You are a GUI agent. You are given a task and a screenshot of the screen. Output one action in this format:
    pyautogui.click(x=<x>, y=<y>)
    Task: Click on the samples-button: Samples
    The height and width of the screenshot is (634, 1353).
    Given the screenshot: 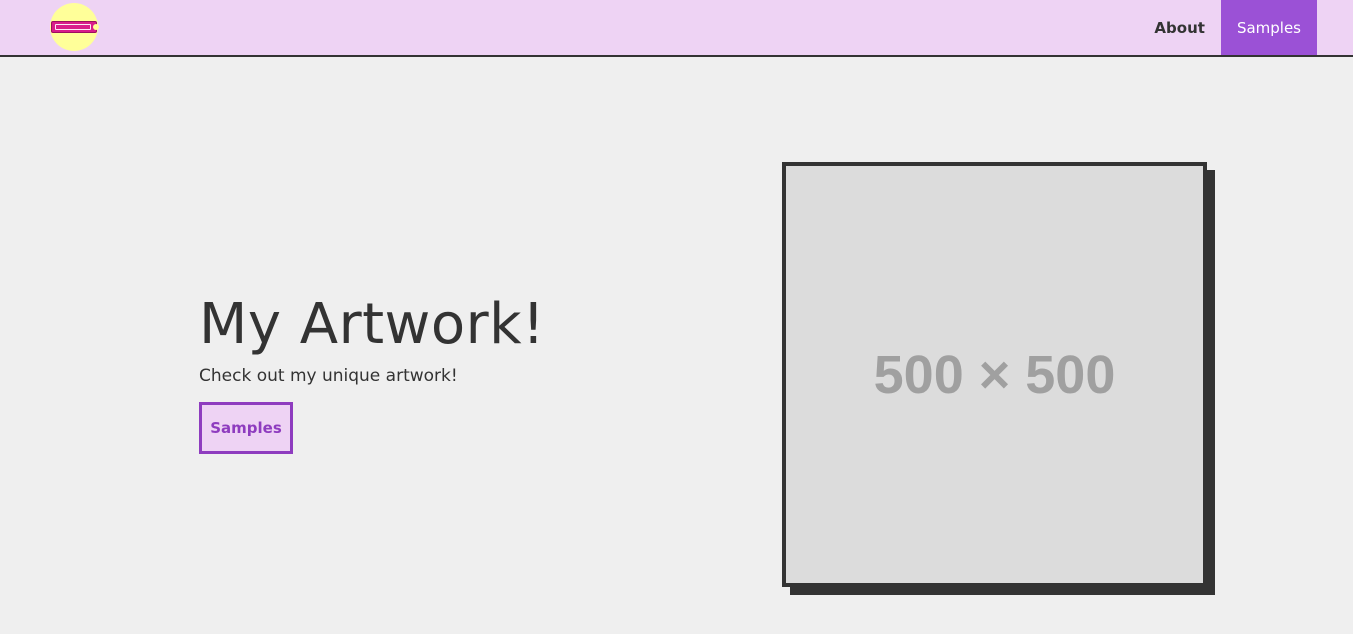 What is the action you would take?
    pyautogui.click(x=246, y=428)
    